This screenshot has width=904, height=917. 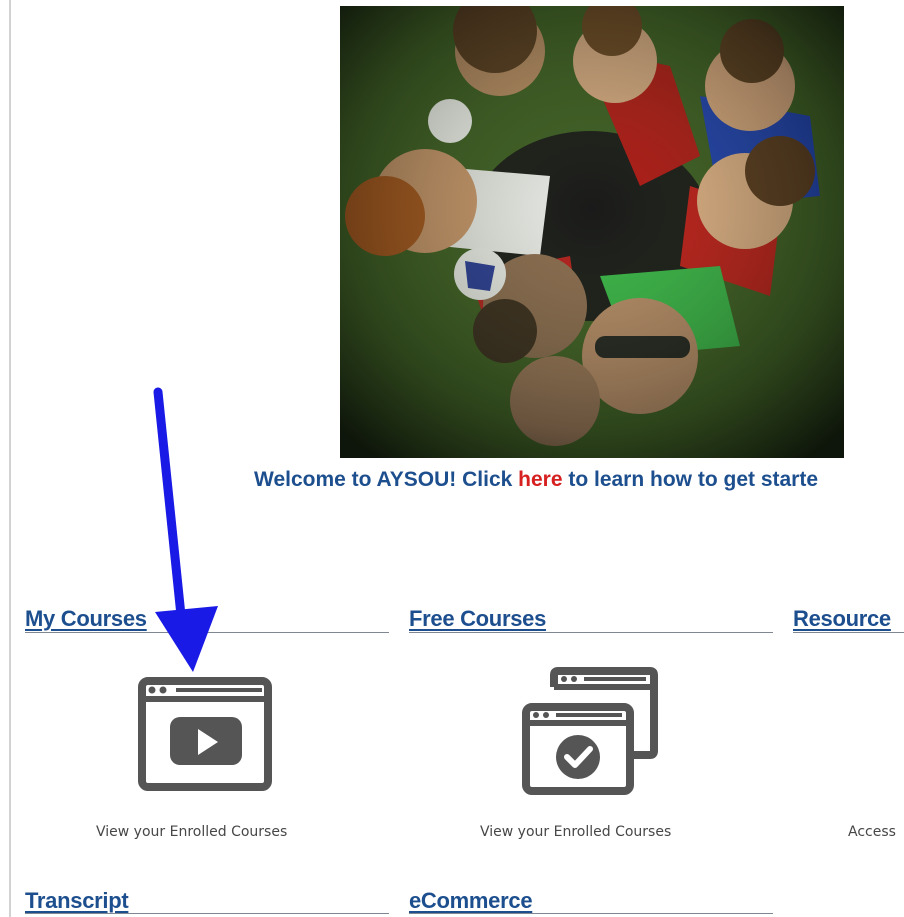 I want to click on free-courses-caption: View your Enrolled Courses, so click(x=576, y=832).